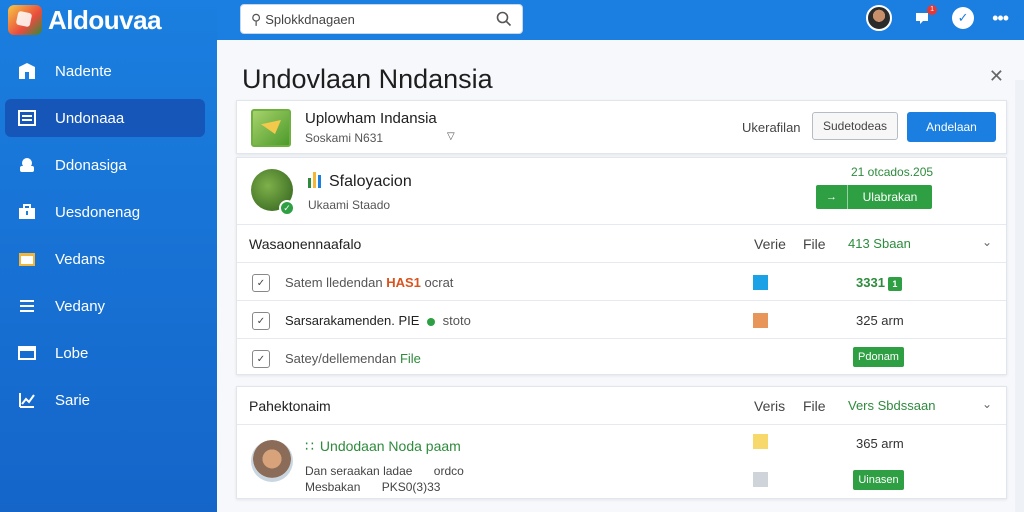 Image resolution: width=1024 pixels, height=512 pixels. I want to click on row-value: 3331 1, so click(879, 283).